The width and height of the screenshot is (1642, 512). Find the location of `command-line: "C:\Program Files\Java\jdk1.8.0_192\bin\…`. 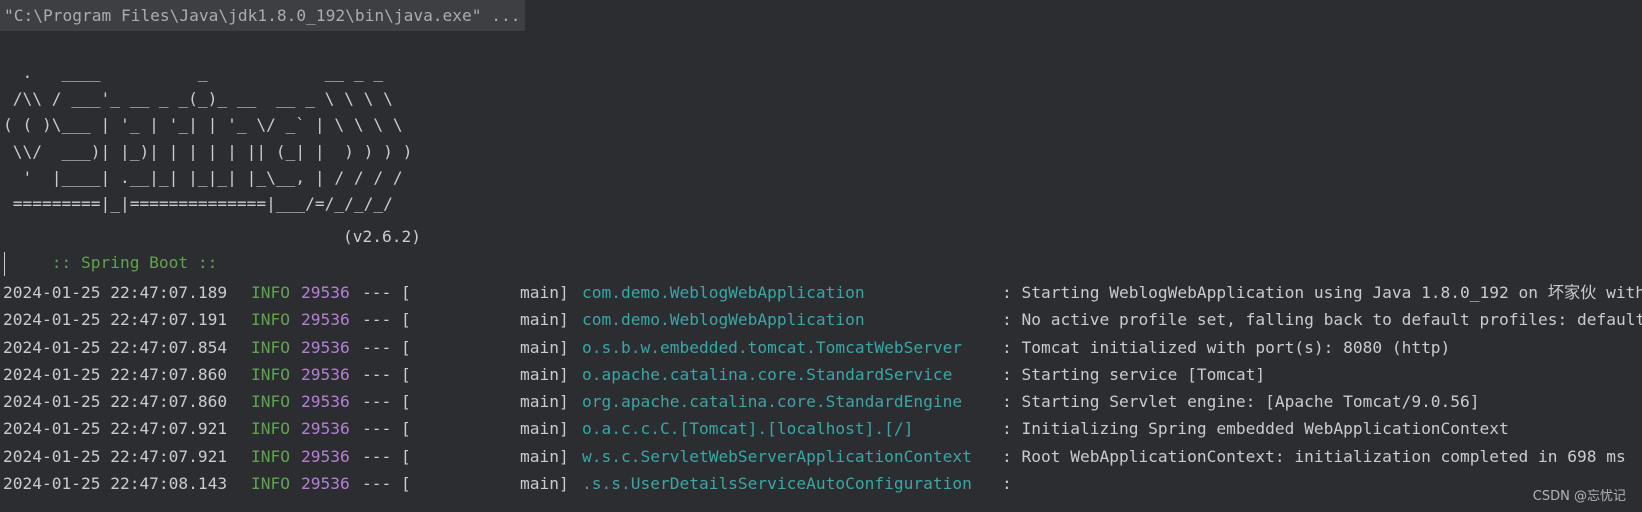

command-line: "C:\Program Files\Java\jdk1.8.0_192\bin\… is located at coordinates (262, 15).